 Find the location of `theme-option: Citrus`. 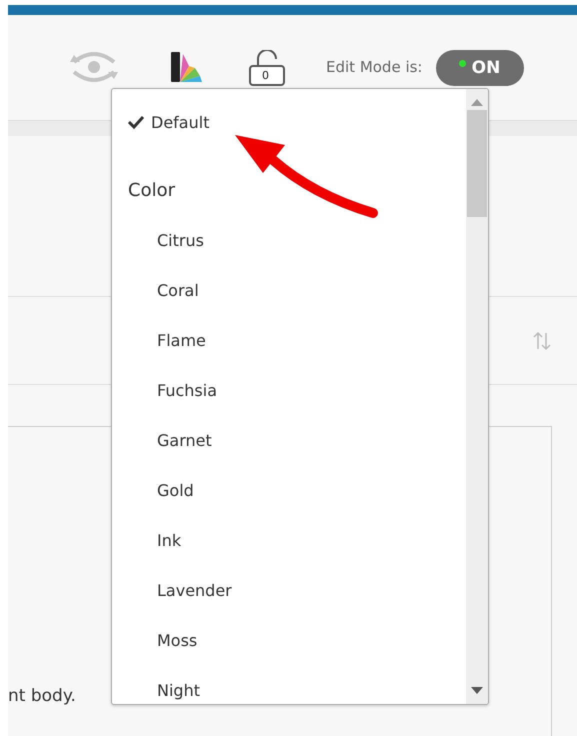

theme-option: Citrus is located at coordinates (289, 240).